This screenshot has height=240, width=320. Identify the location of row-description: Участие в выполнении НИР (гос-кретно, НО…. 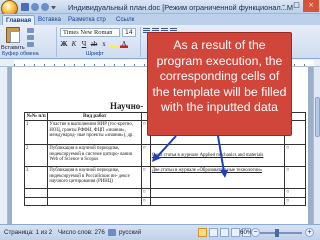
(95, 133).